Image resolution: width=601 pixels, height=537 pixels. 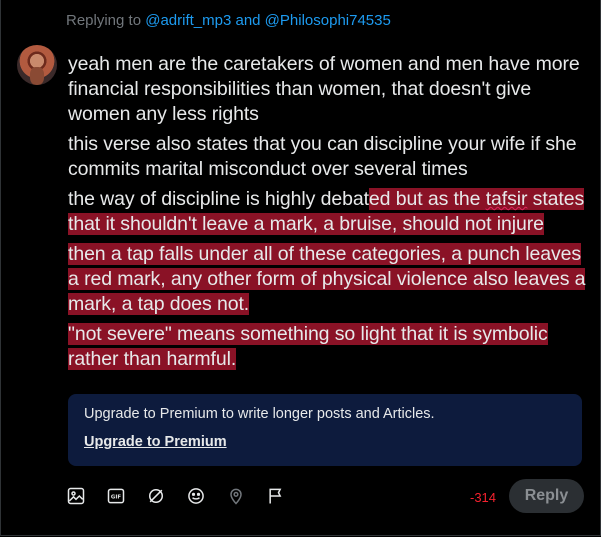 I want to click on gif-icon: GIF, so click(x=126, y=496).